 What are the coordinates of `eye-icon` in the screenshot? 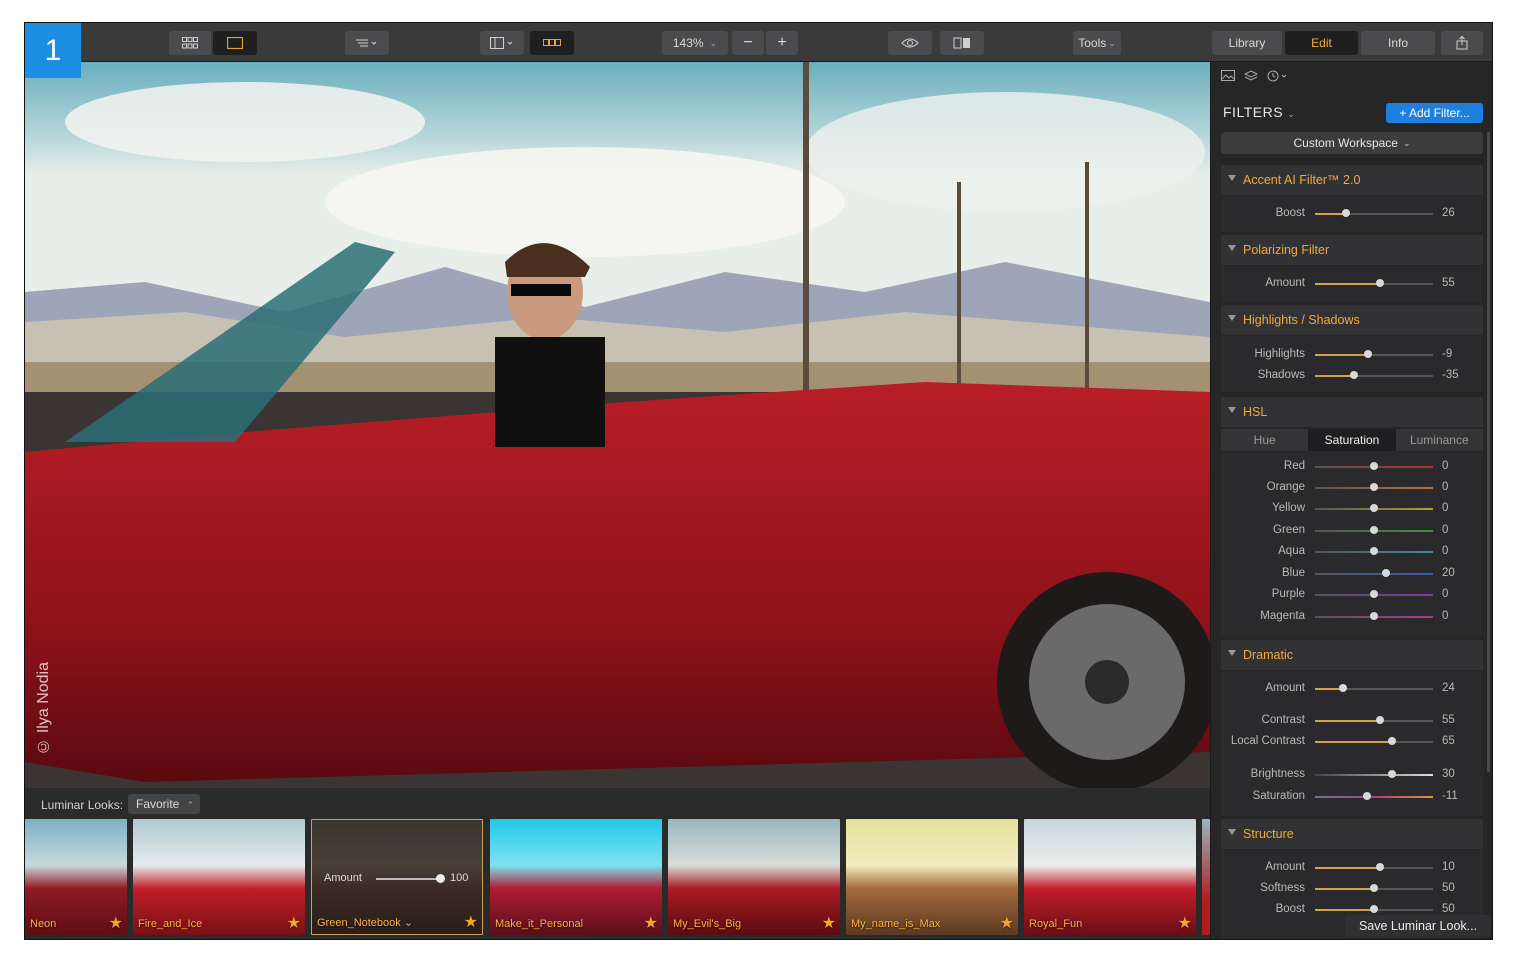 It's located at (910, 43).